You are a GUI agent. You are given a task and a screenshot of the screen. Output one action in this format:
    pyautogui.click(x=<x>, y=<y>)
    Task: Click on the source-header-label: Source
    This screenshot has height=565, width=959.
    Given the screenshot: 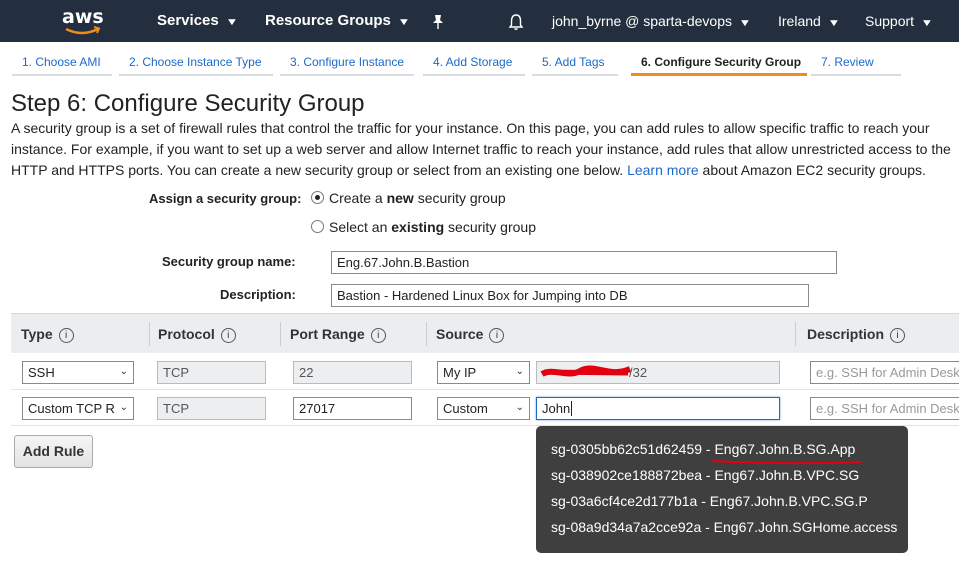 What is the action you would take?
    pyautogui.click(x=460, y=334)
    